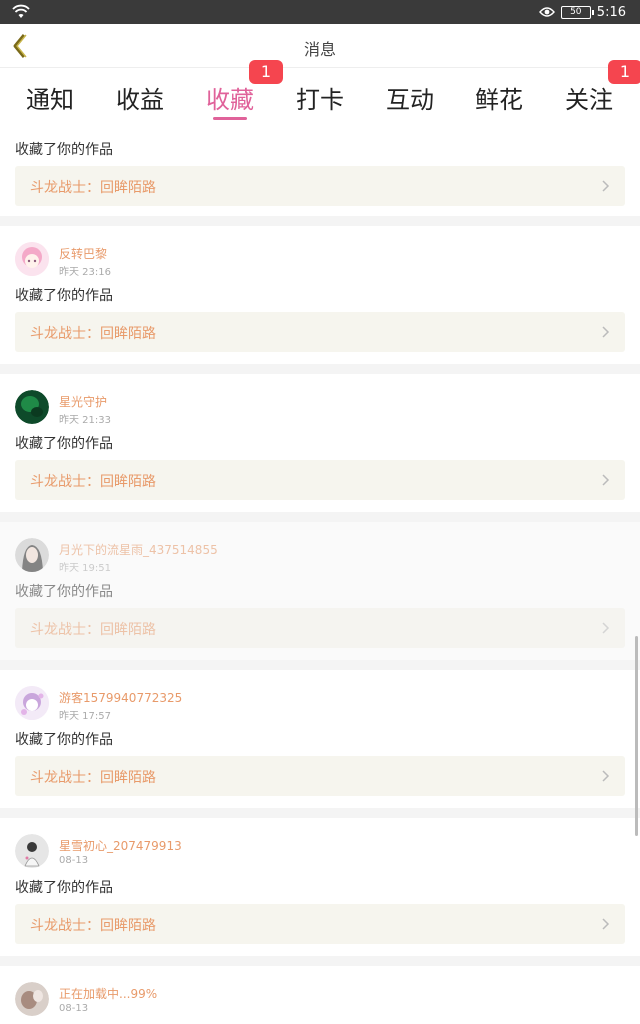  I want to click on tab-follow: 关注, so click(589, 97).